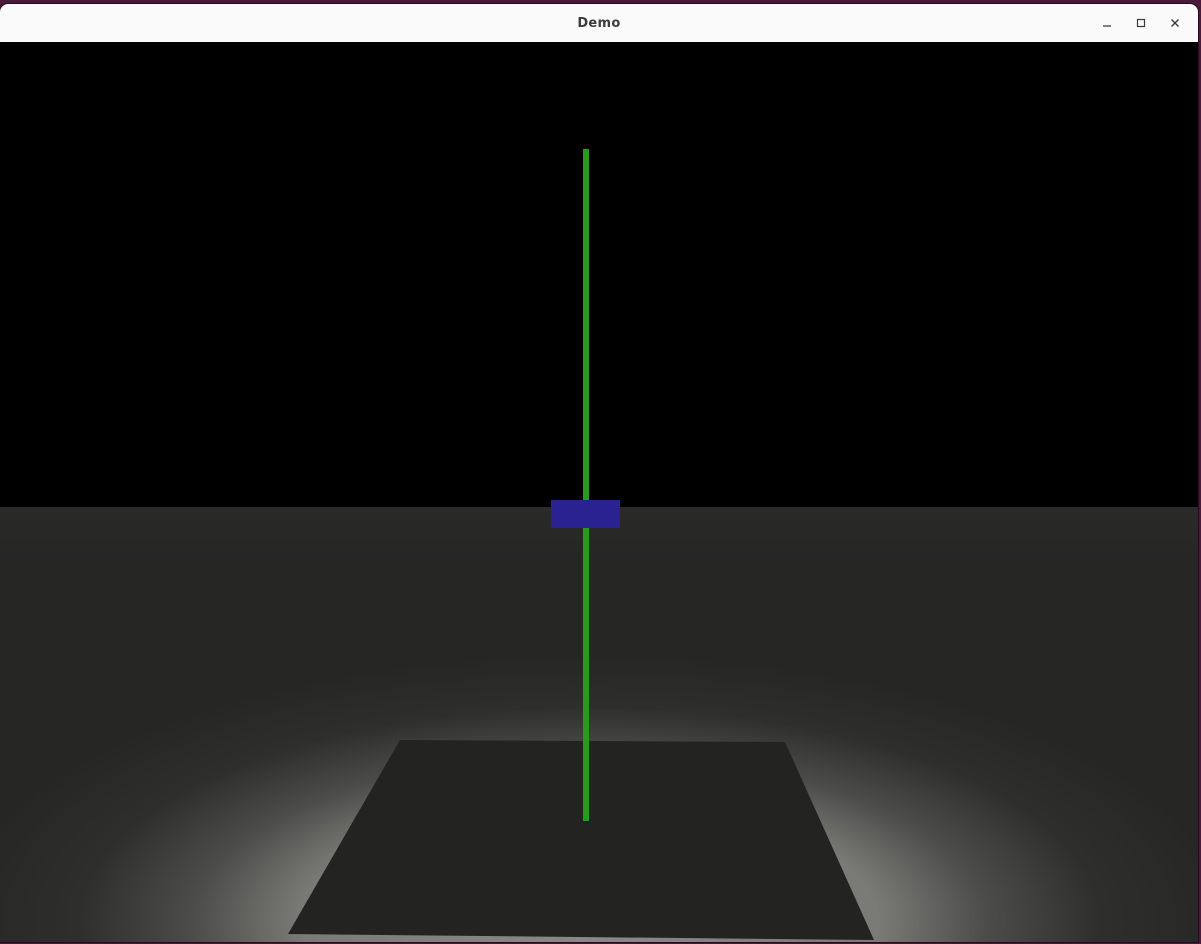 This screenshot has height=944, width=1201. I want to click on close-button, so click(1175, 23).